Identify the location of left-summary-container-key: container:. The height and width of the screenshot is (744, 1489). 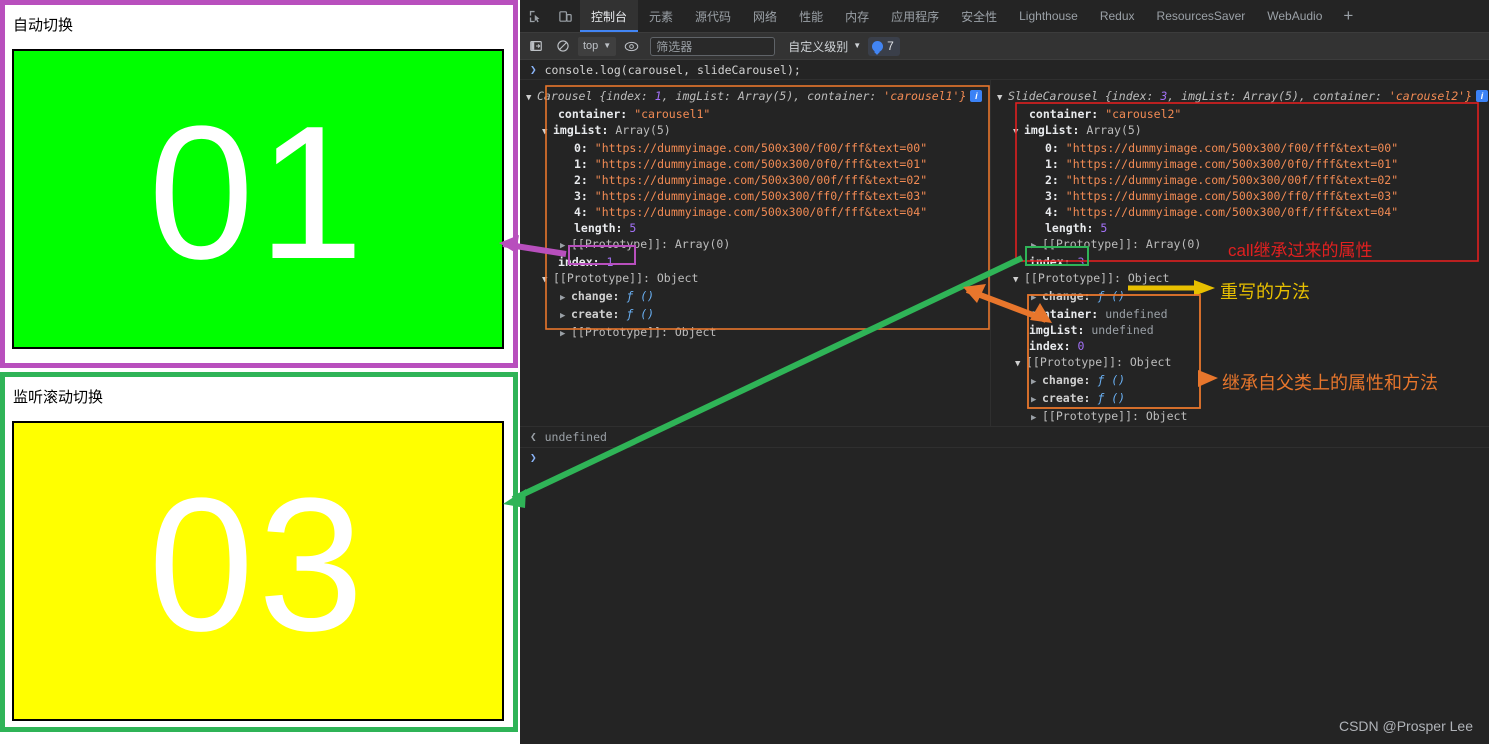
(842, 96).